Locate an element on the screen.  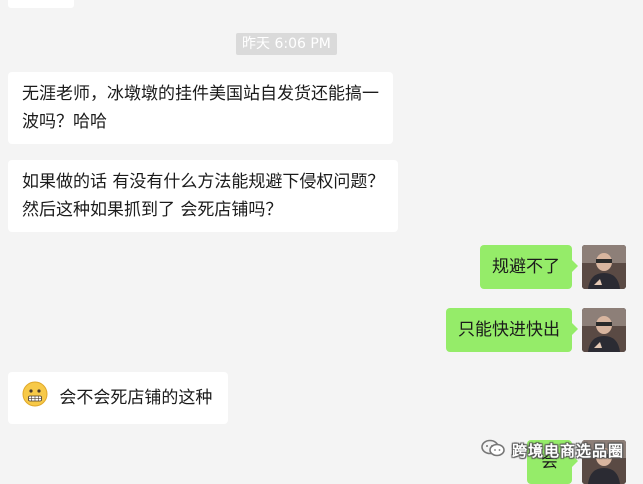
wechat-channel-icon is located at coordinates (493, 450).